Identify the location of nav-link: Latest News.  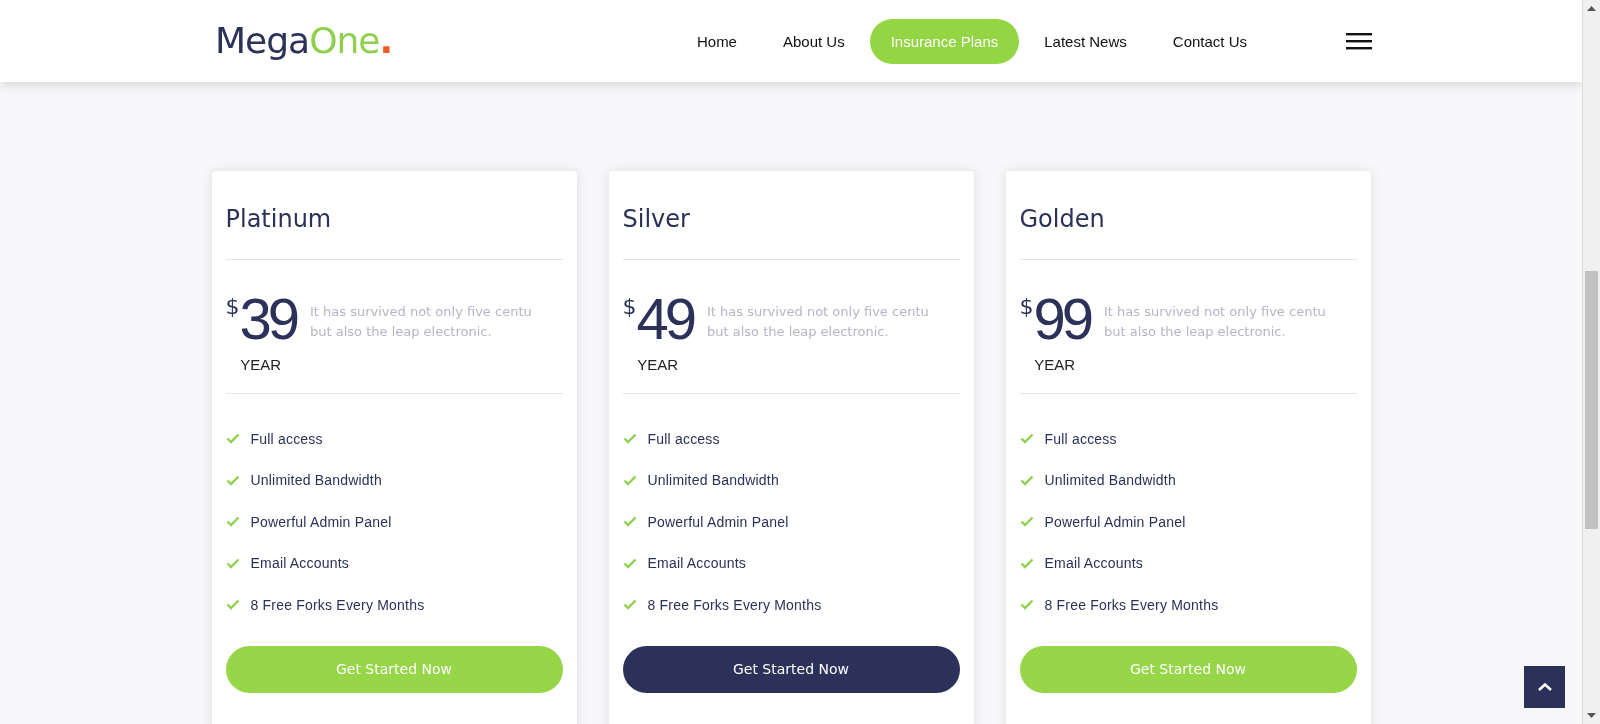
(1085, 41).